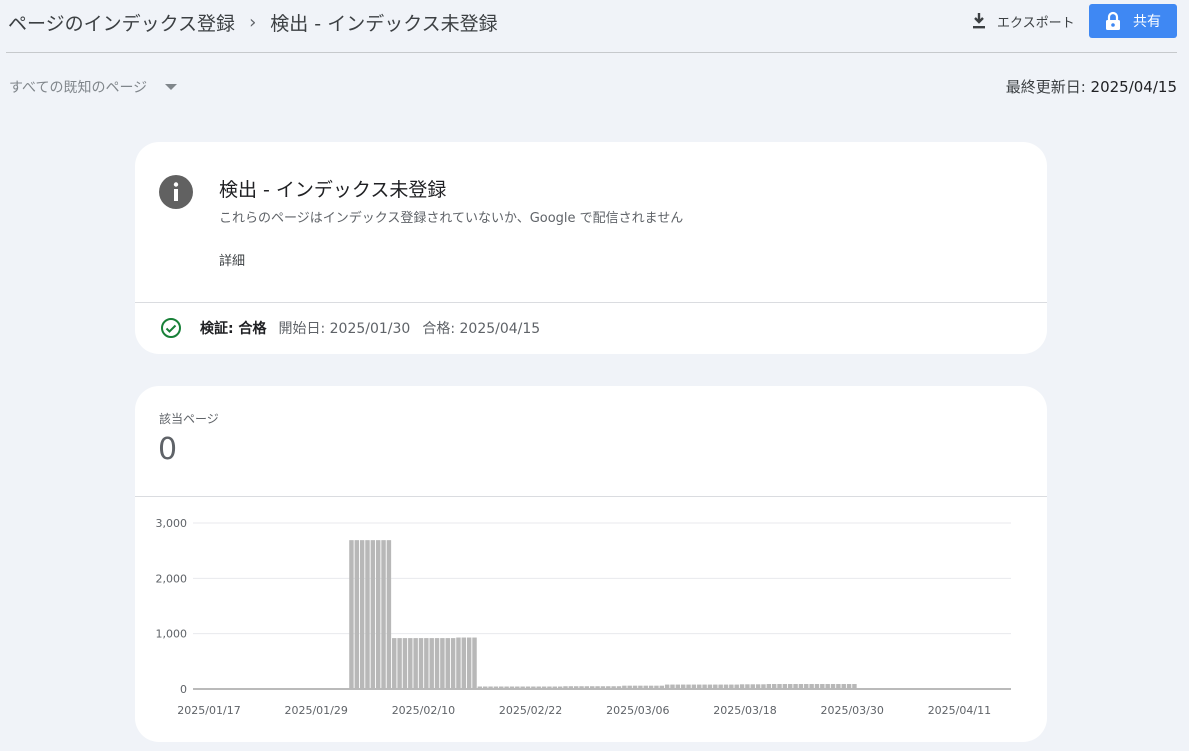 The image size is (1189, 751). I want to click on page-filter-dropdown: すべての既知のページ, so click(93, 87).